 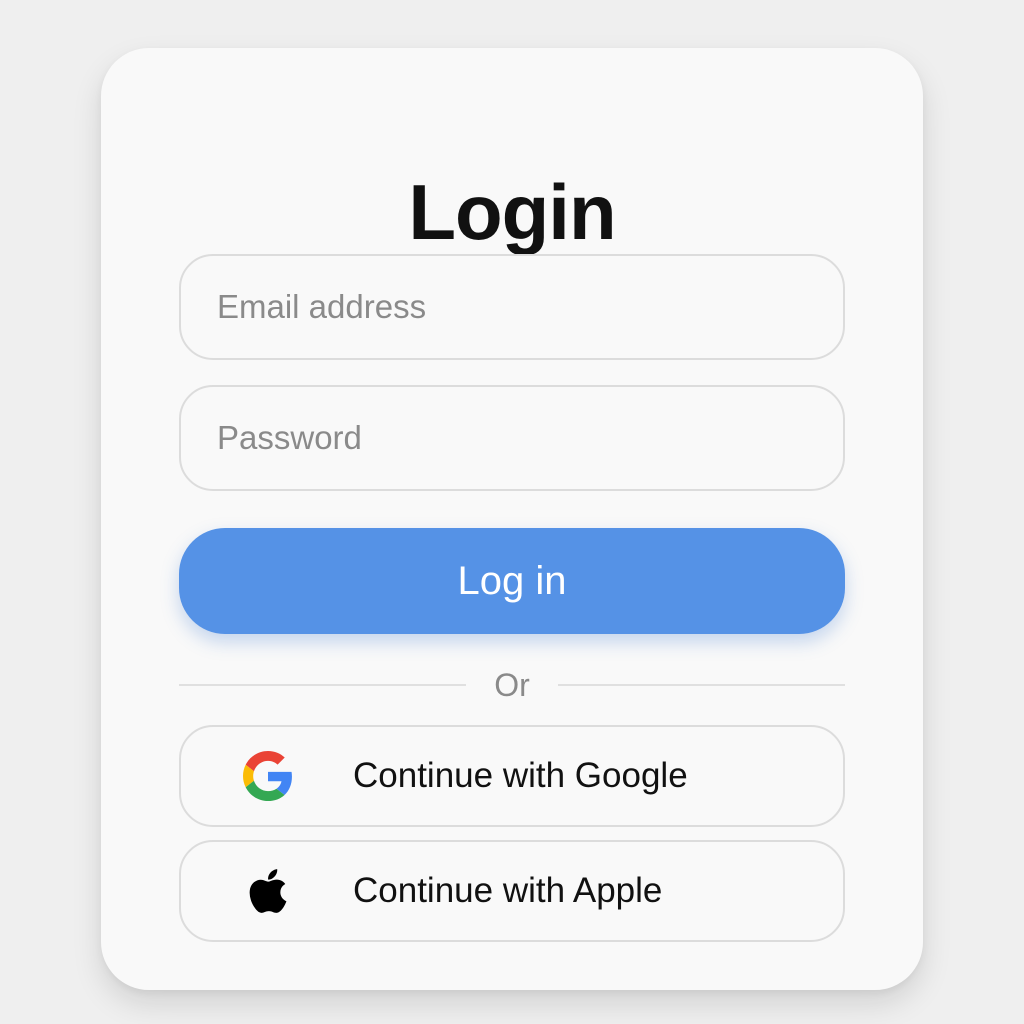 I want to click on page-title: Login, so click(x=512, y=212).